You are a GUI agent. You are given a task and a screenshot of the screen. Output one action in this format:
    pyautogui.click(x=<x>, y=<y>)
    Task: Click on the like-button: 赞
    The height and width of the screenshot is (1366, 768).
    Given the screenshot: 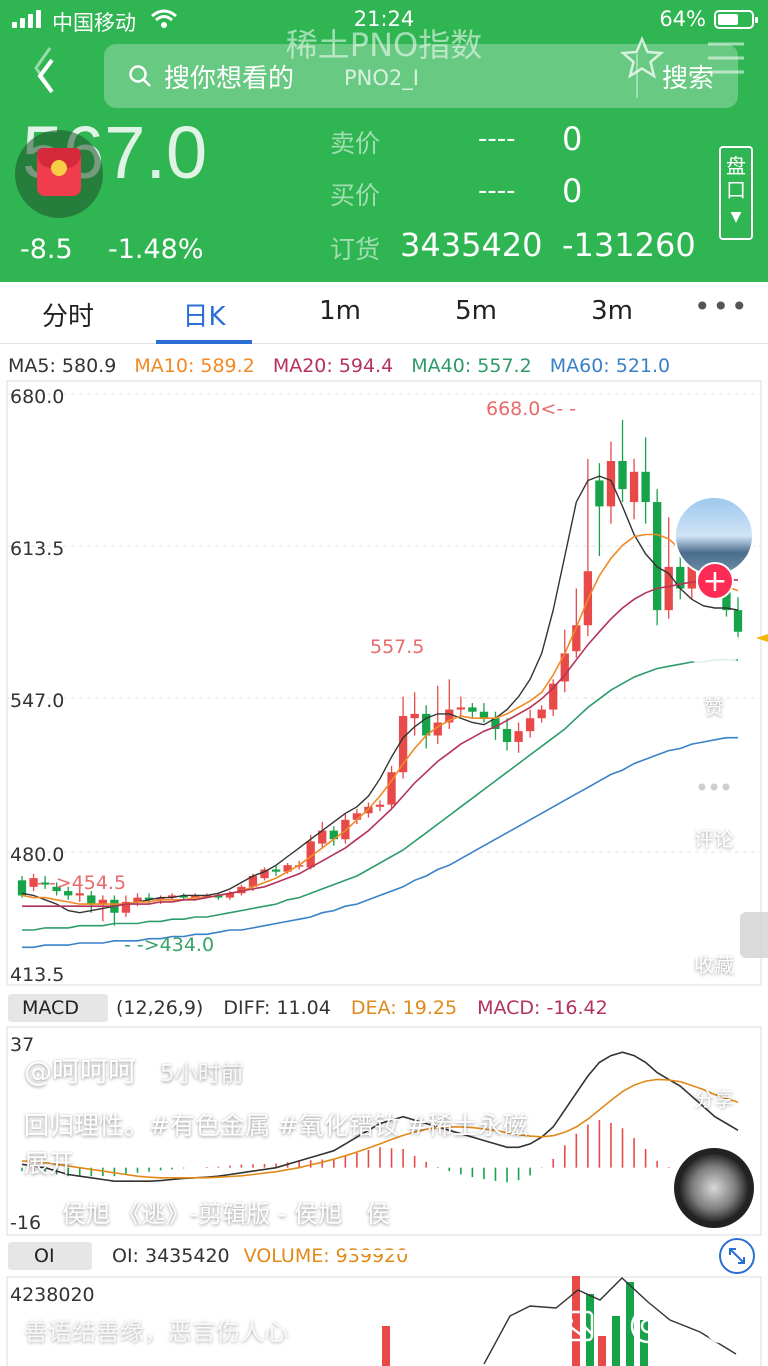 What is the action you would take?
    pyautogui.click(x=714, y=674)
    